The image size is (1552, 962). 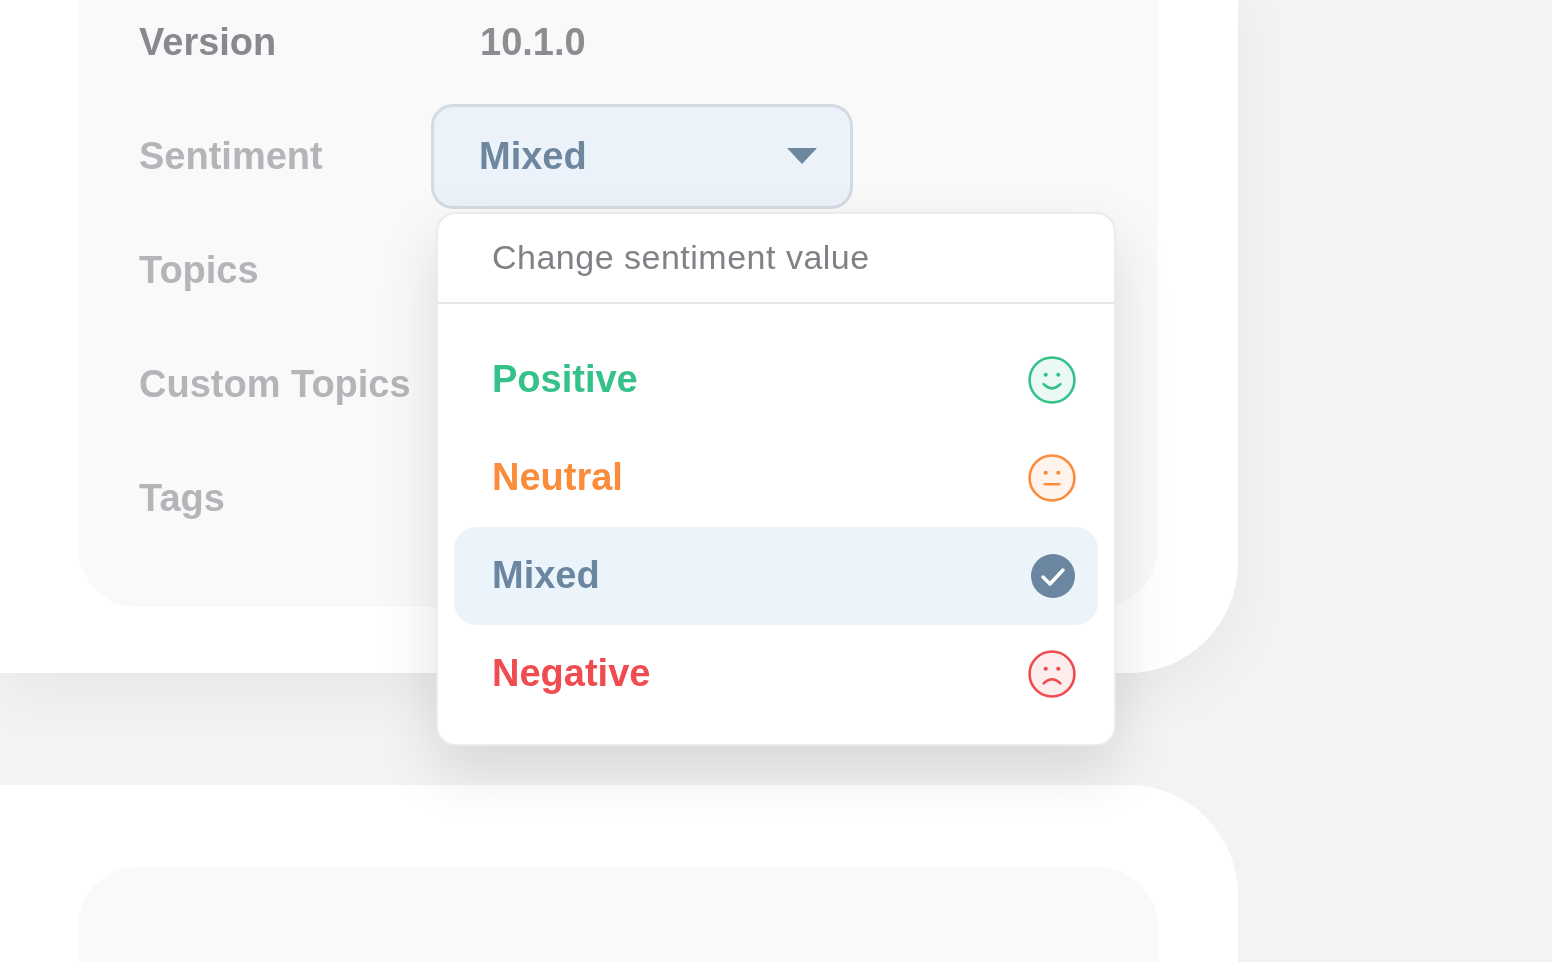 I want to click on caret-icon, so click(x=802, y=156).